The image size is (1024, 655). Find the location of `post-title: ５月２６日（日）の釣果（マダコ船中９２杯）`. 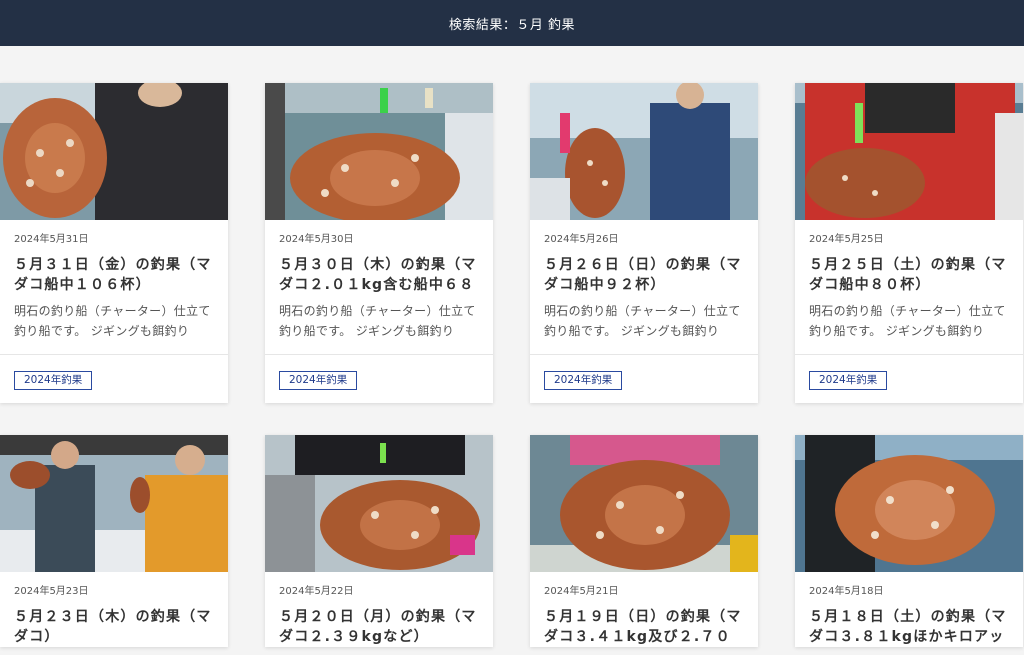

post-title: ５月２６日（日）の釣果（マダコ船中９２杯） is located at coordinates (644, 275).